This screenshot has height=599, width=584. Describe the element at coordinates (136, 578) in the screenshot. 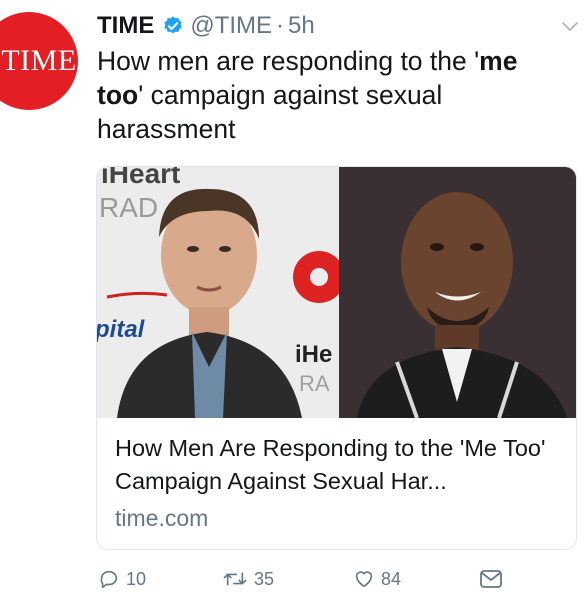

I see `reply-count: 10` at that location.